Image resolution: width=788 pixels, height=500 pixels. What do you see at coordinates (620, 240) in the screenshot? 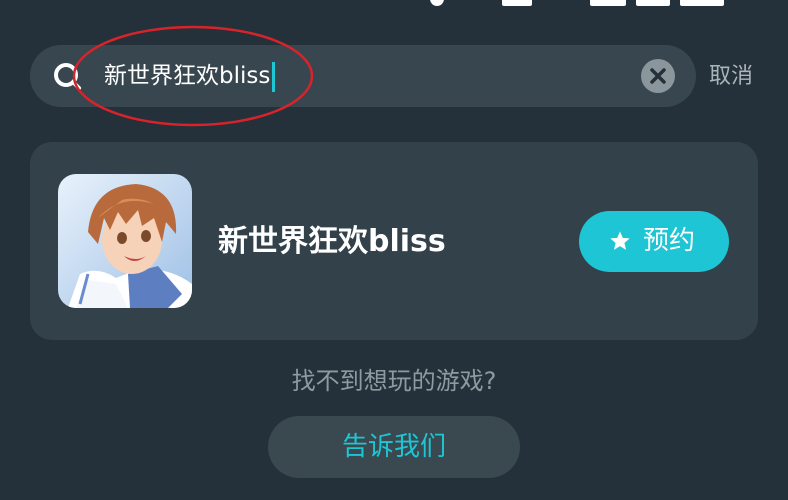
I see `star-icon` at bounding box center [620, 240].